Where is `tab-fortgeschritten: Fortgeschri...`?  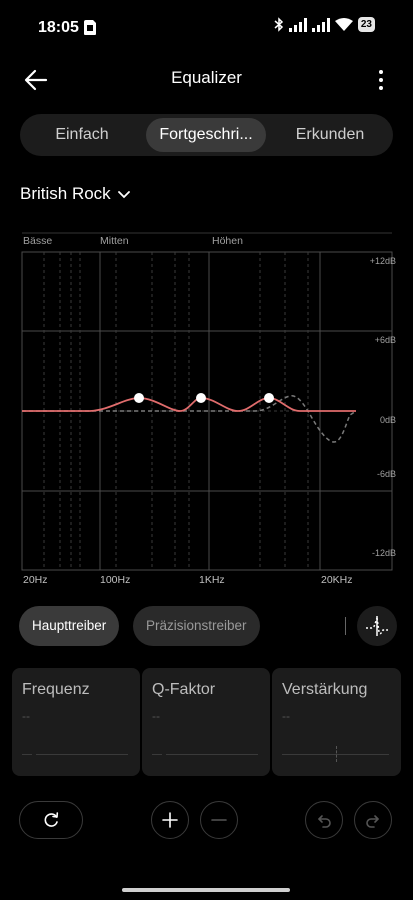 tab-fortgeschritten: Fortgeschri... is located at coordinates (206, 135).